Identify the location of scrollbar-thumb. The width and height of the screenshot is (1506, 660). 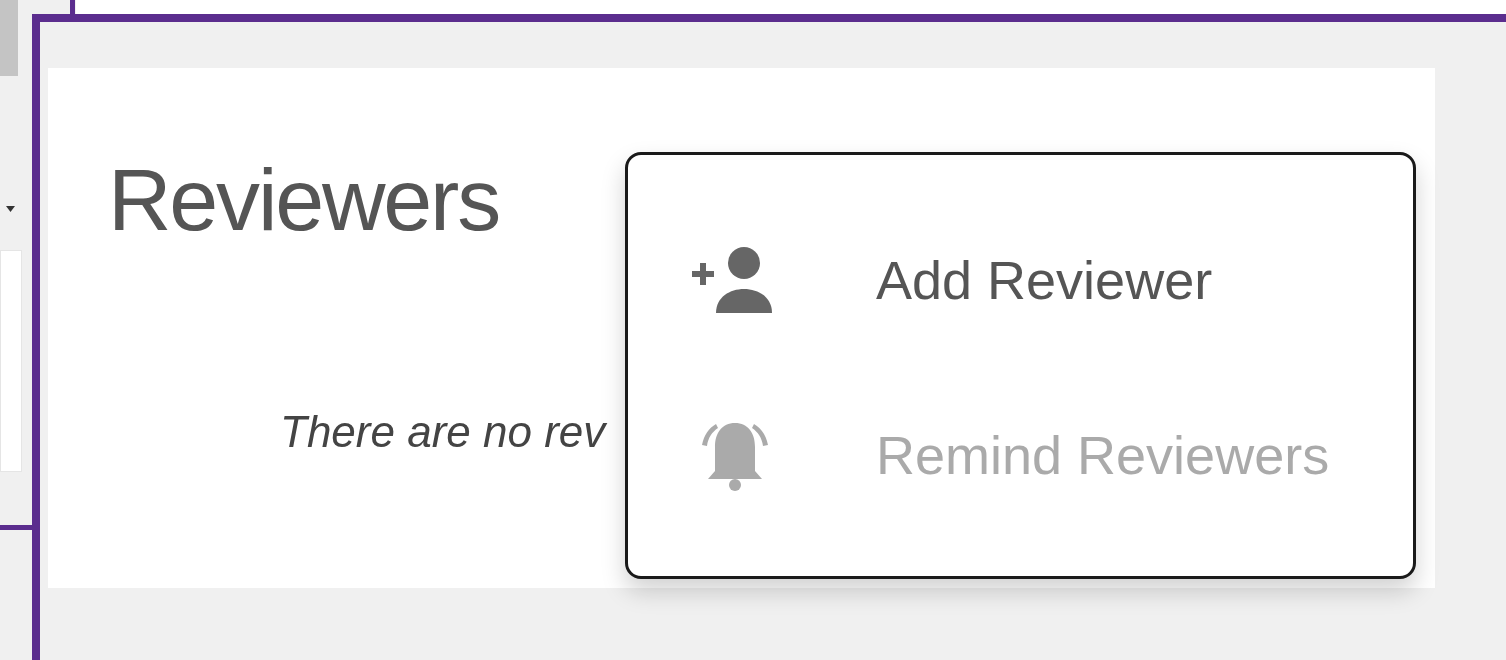
(9, 38).